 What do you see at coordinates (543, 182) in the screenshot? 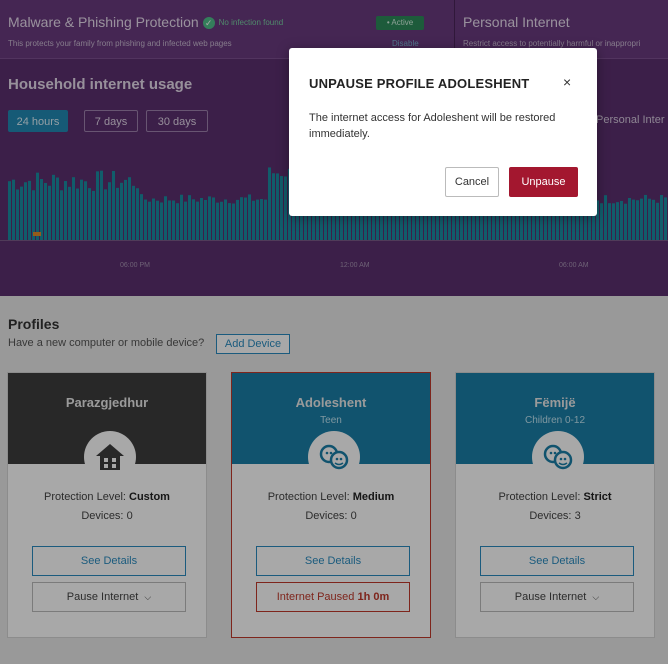
I see `unpause-button: Unpause` at bounding box center [543, 182].